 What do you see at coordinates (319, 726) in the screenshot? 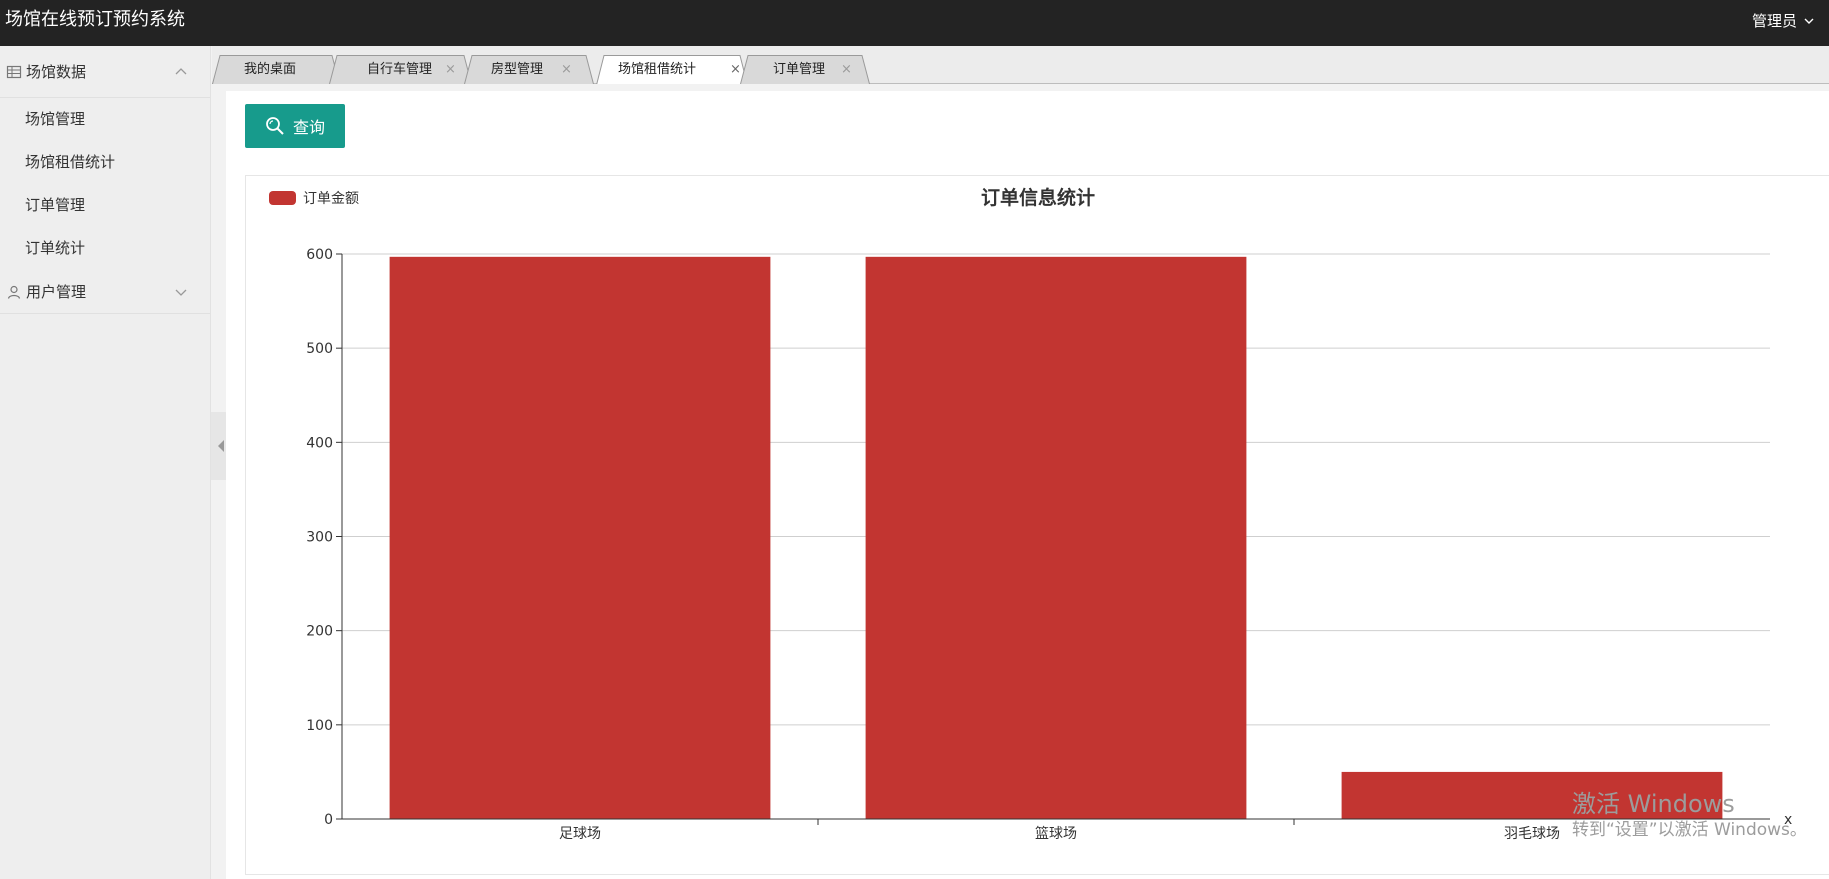
I see `y-tick-label: 100` at bounding box center [319, 726].